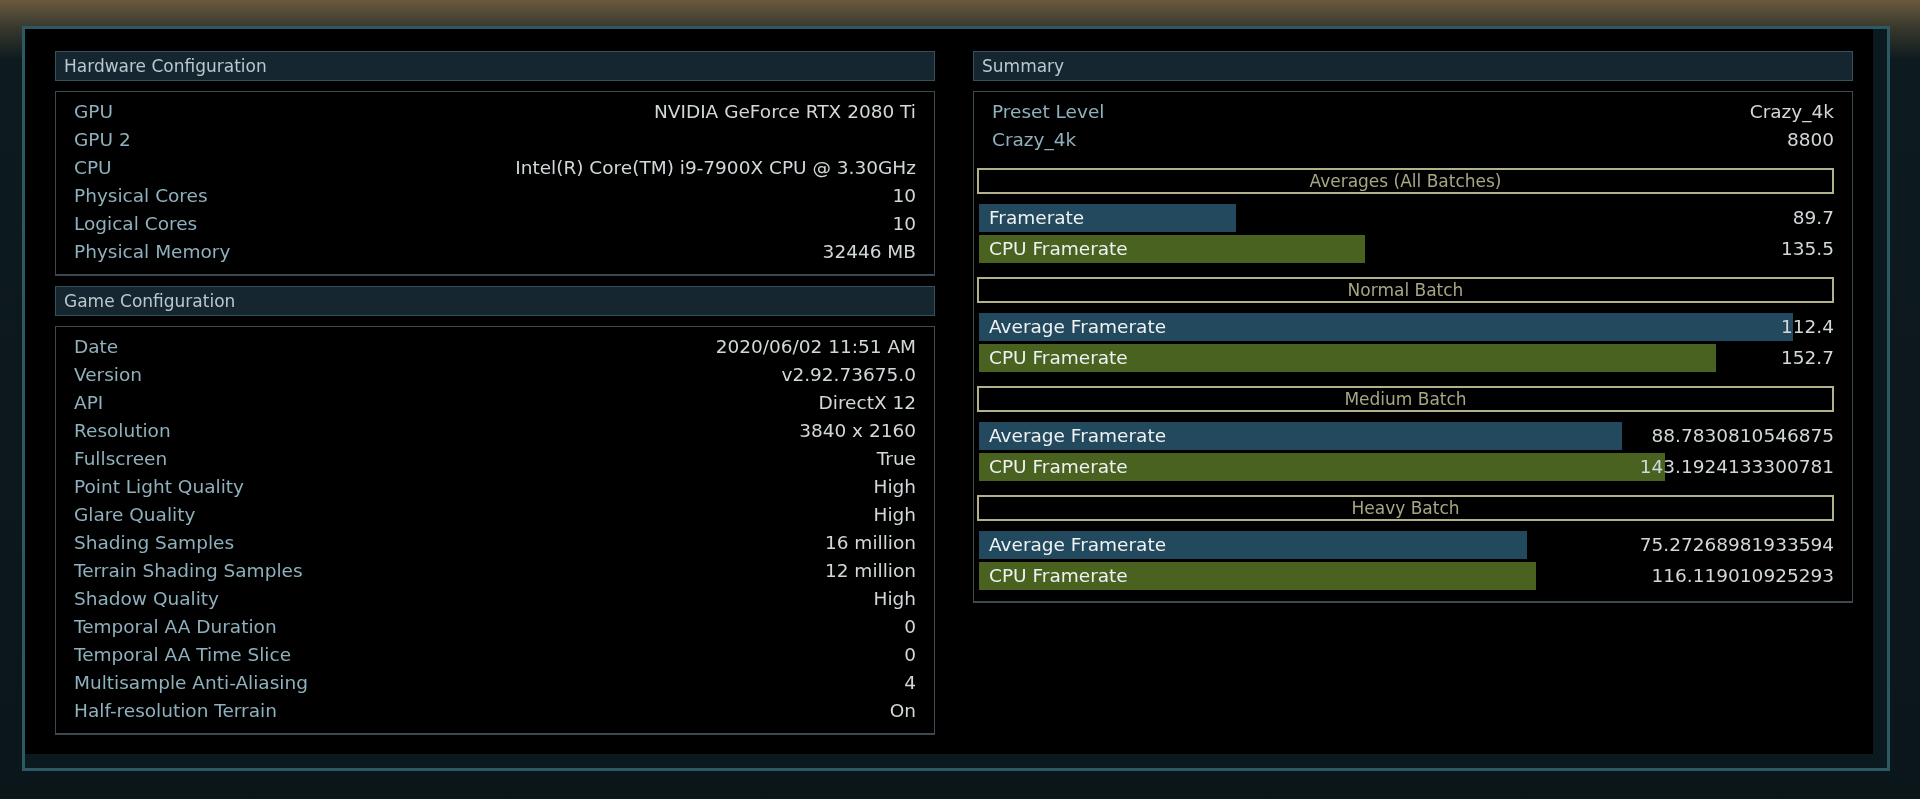 This screenshot has height=799, width=1920. I want to click on metric-label: Framerate, so click(1037, 218).